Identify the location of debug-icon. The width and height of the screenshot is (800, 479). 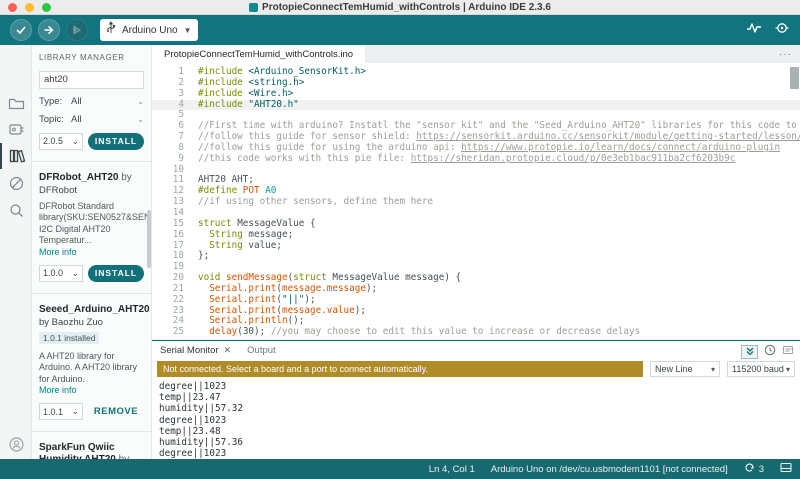
(77, 30).